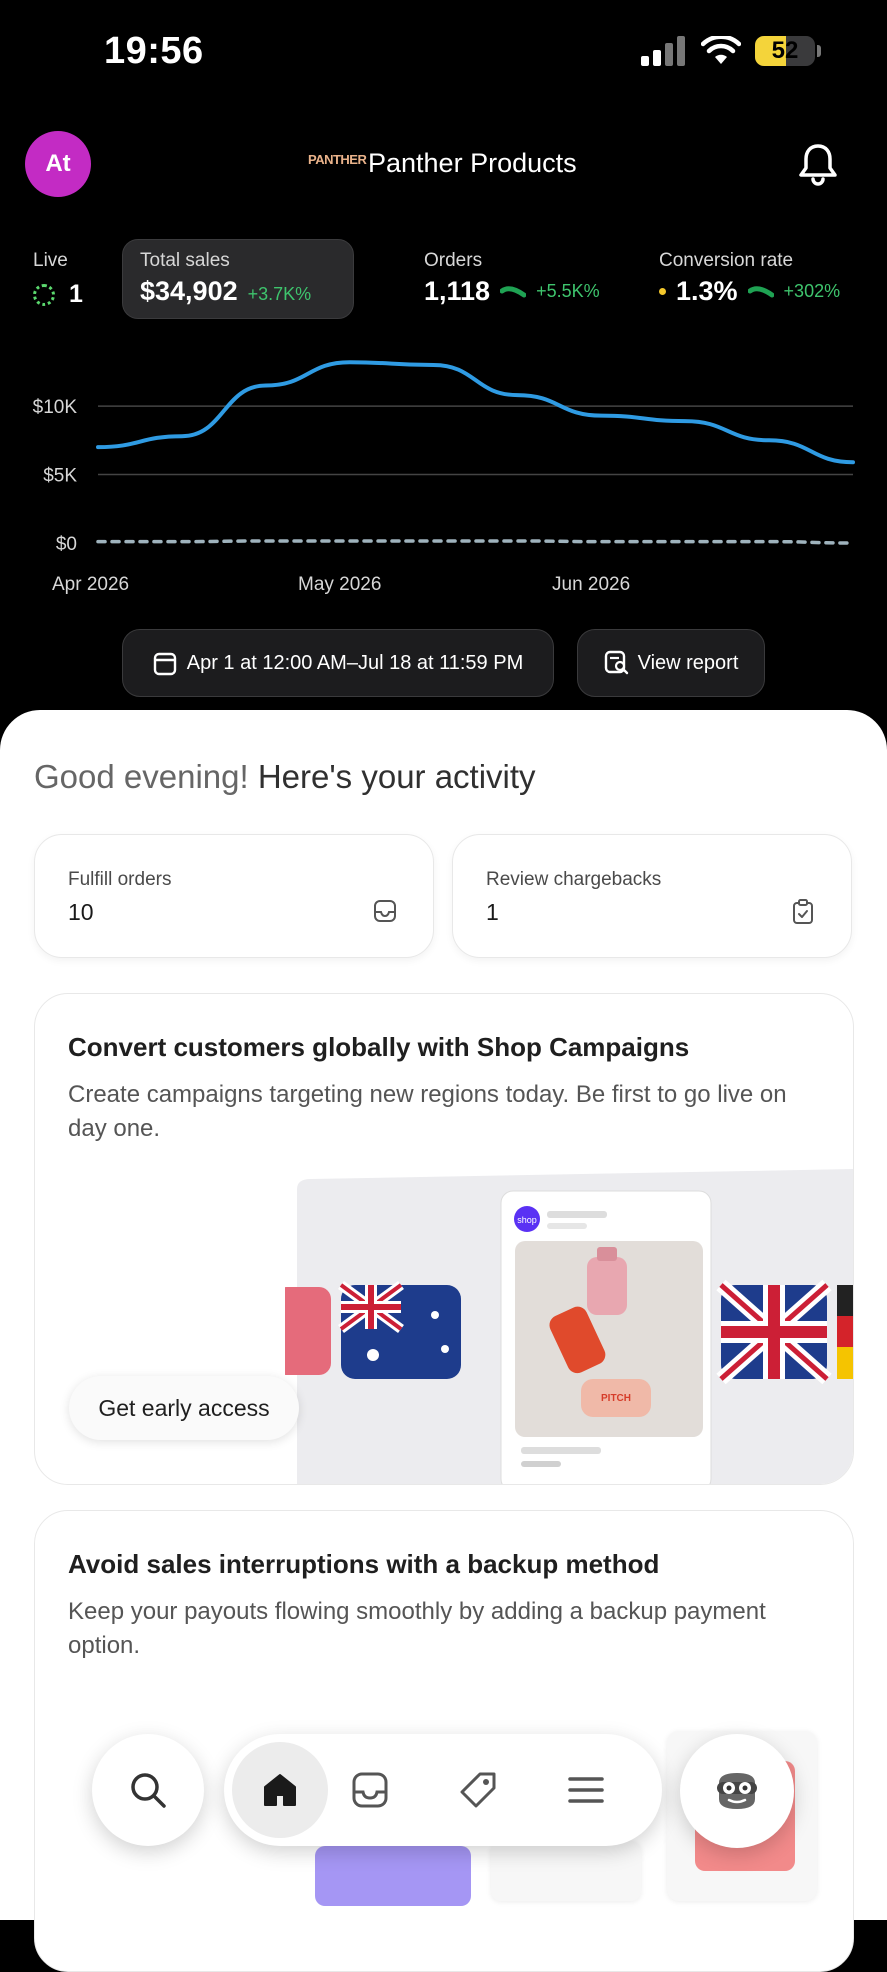 This screenshot has width=887, height=1972. I want to click on metric-conversion-delta: +302%, so click(812, 291).